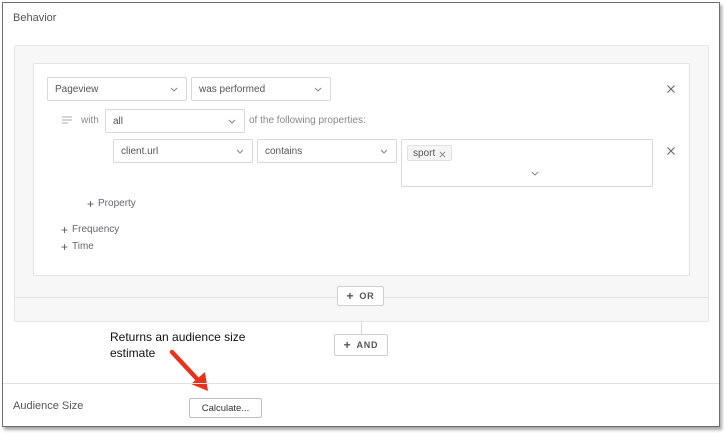 The height and width of the screenshot is (433, 724). What do you see at coordinates (77, 89) in the screenshot?
I see `event-select-value: Pageview` at bounding box center [77, 89].